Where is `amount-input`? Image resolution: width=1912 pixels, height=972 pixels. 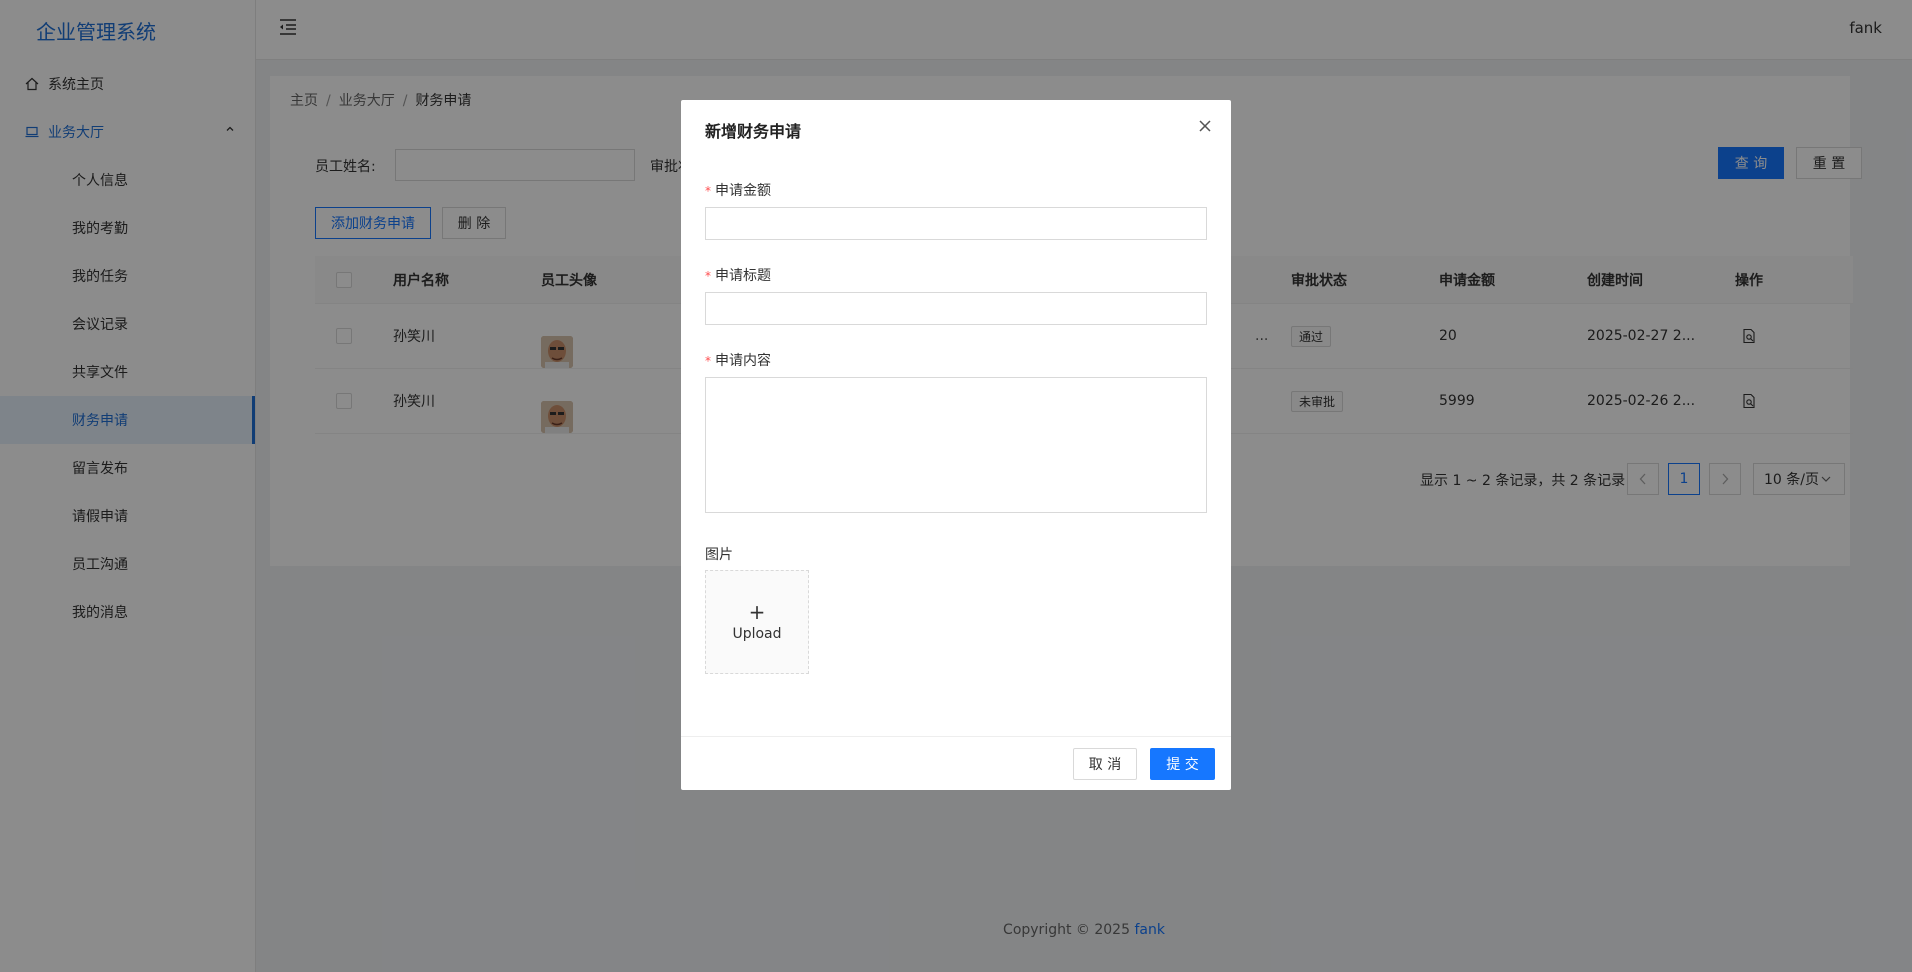 amount-input is located at coordinates (956, 223).